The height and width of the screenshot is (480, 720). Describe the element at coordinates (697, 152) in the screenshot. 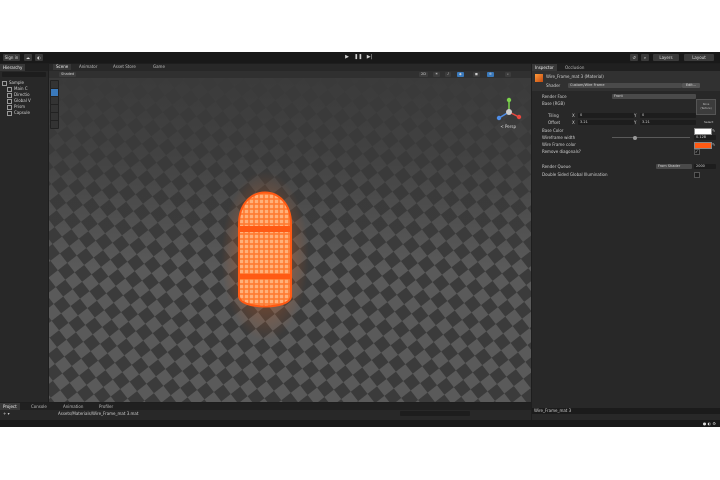

I see `remove-diagonals-checkbox: ✓` at that location.